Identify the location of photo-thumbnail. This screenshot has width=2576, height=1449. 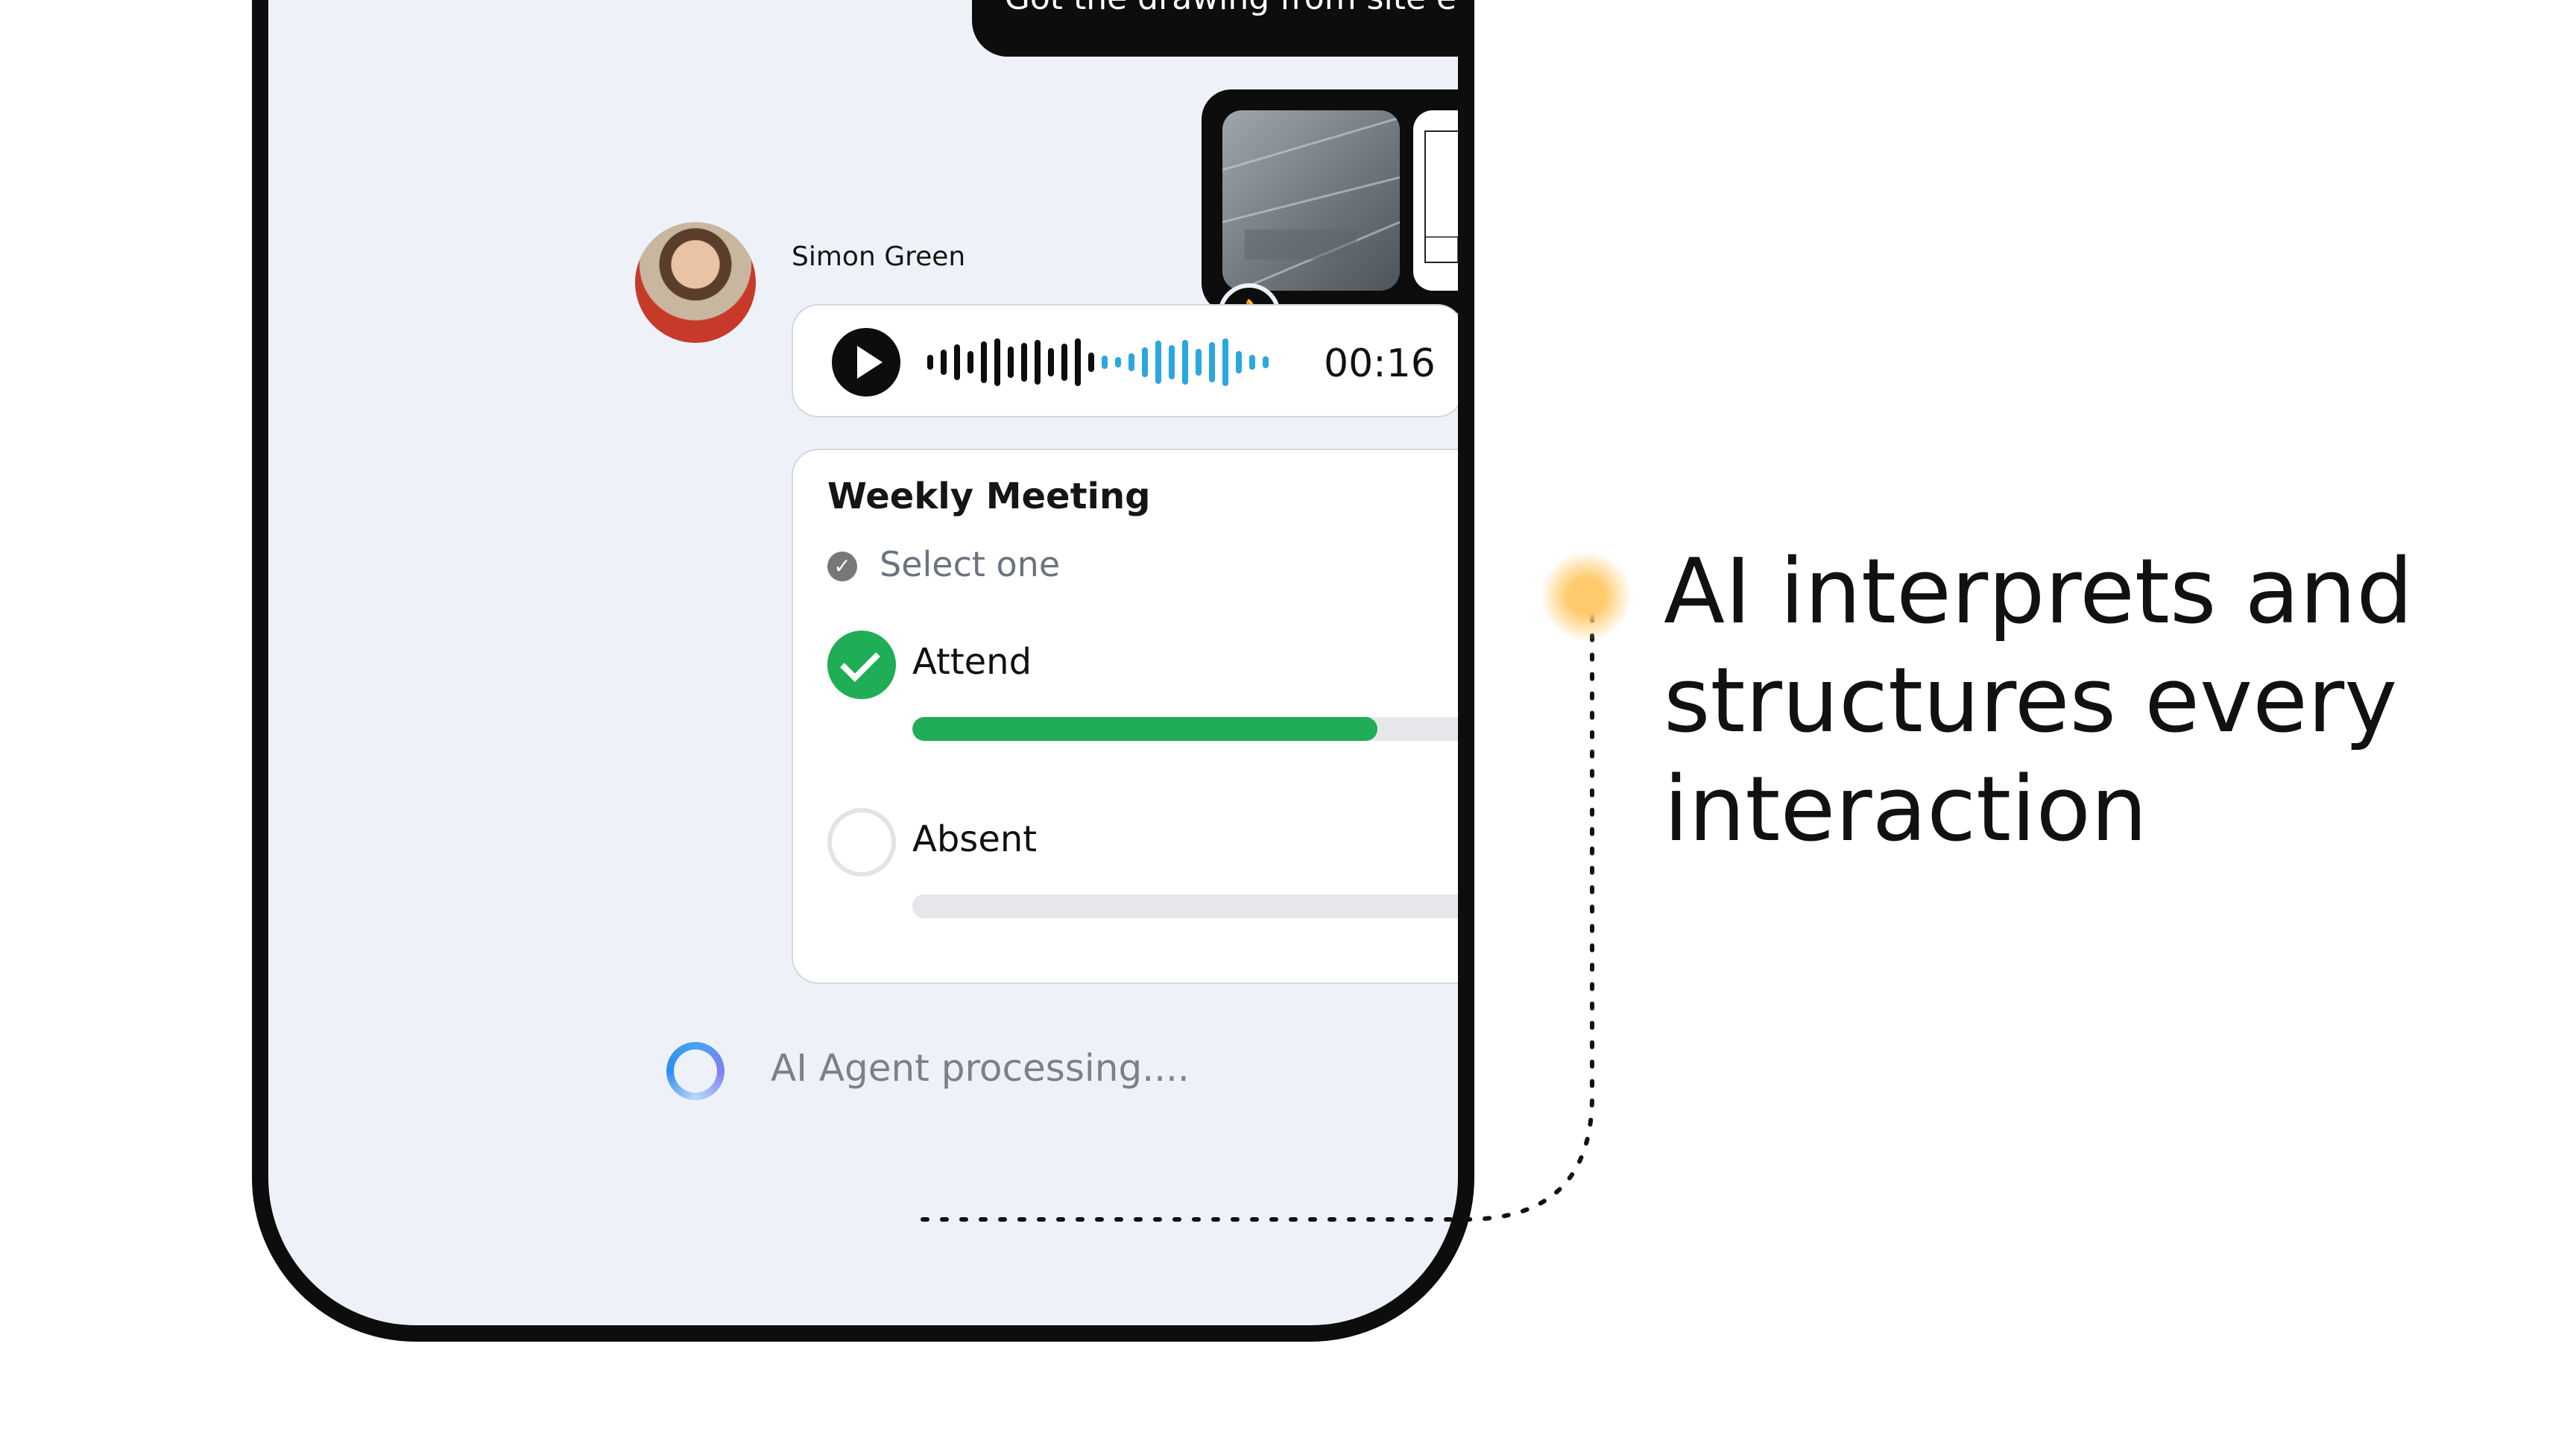
(1311, 201).